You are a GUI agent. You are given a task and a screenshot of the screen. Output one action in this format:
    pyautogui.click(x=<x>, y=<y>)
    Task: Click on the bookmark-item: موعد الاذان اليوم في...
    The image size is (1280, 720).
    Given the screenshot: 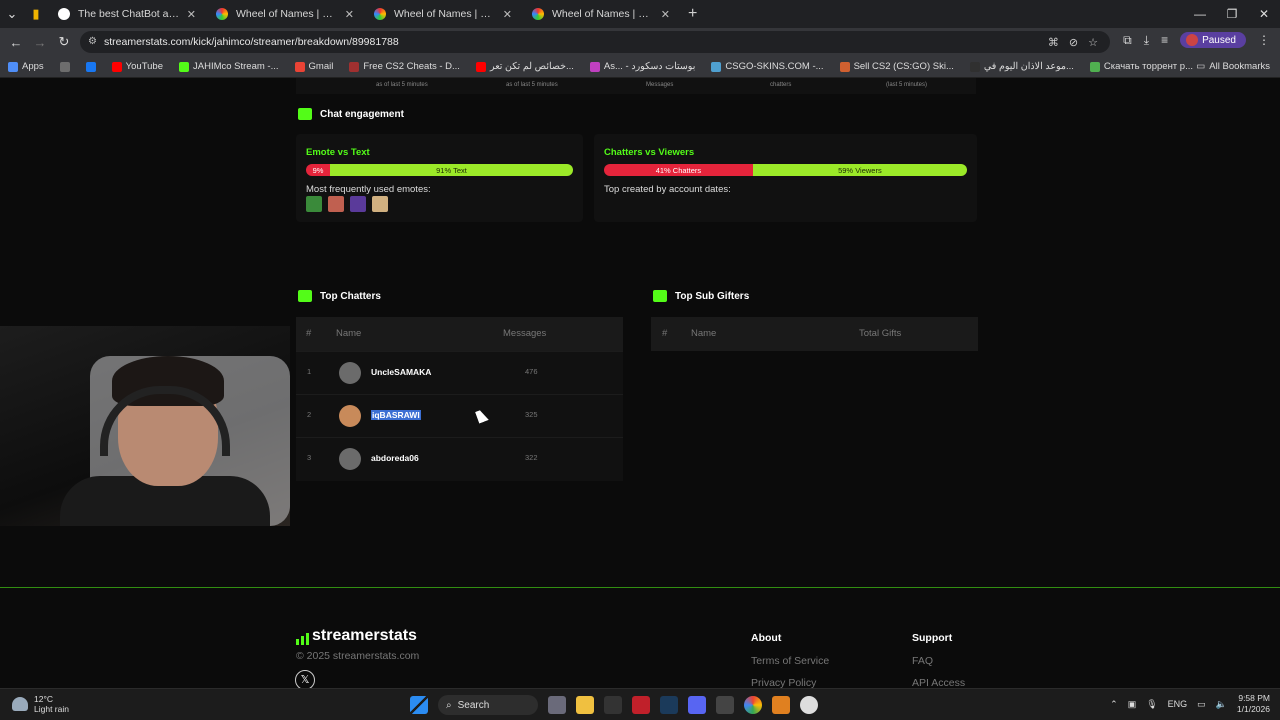 What is the action you would take?
    pyautogui.click(x=1021, y=66)
    